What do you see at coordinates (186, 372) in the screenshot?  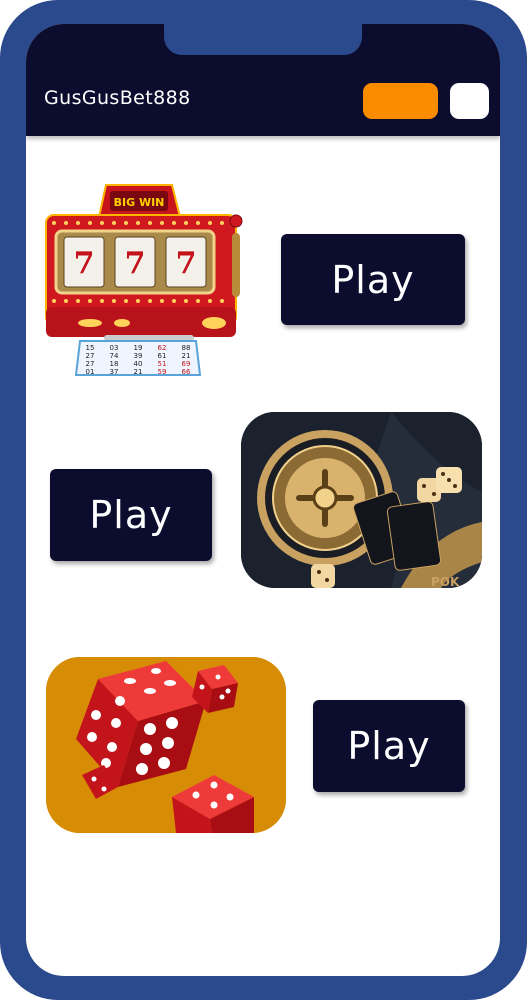 I see `ticket-cell: 66` at bounding box center [186, 372].